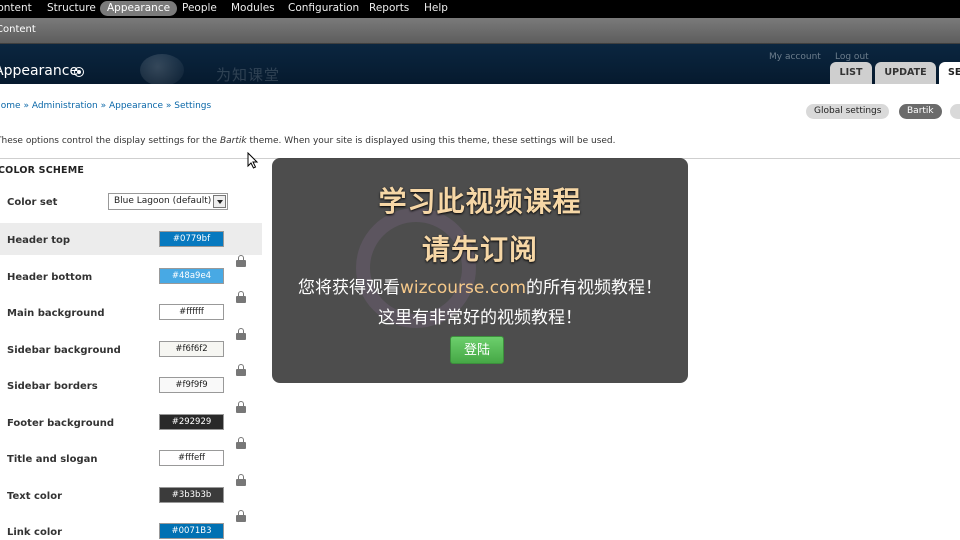 The height and width of the screenshot is (540, 960). What do you see at coordinates (233, 141) in the screenshot?
I see `intro-theme-name: Bartik` at bounding box center [233, 141].